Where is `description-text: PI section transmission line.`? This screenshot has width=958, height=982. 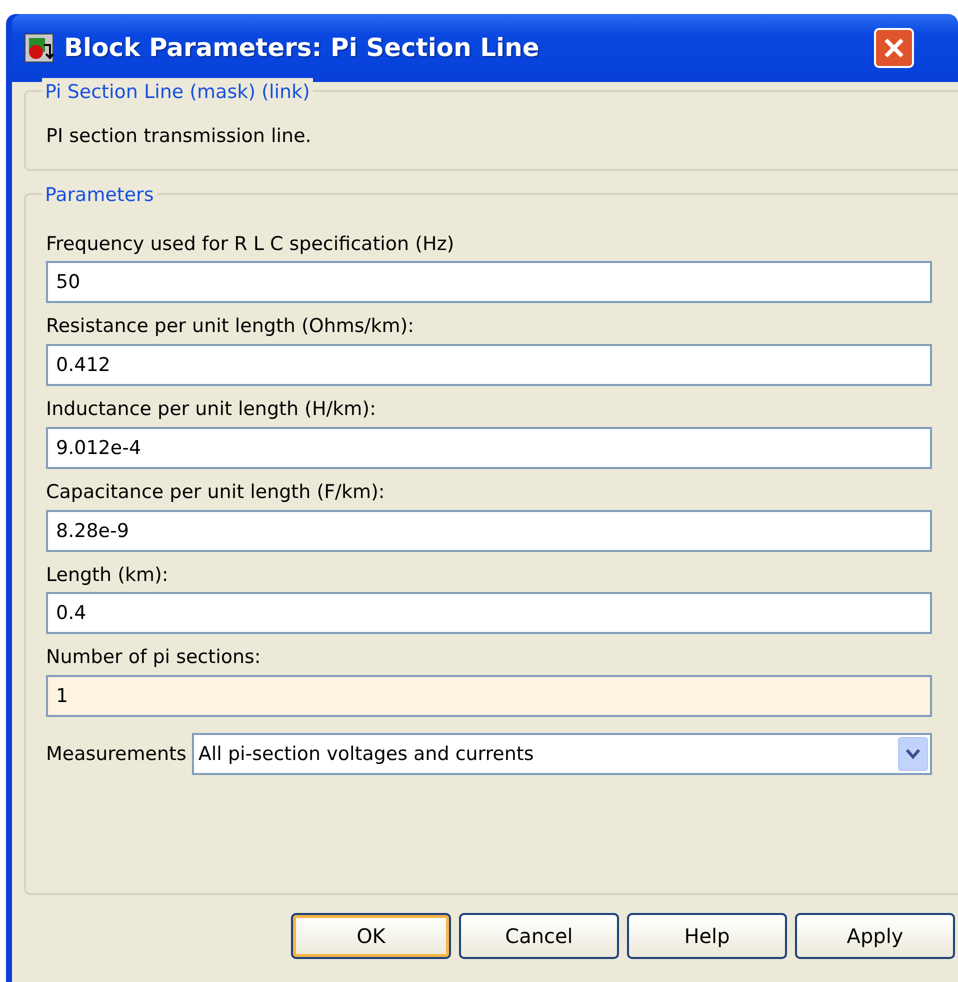 description-text: PI section transmission line. is located at coordinates (179, 136).